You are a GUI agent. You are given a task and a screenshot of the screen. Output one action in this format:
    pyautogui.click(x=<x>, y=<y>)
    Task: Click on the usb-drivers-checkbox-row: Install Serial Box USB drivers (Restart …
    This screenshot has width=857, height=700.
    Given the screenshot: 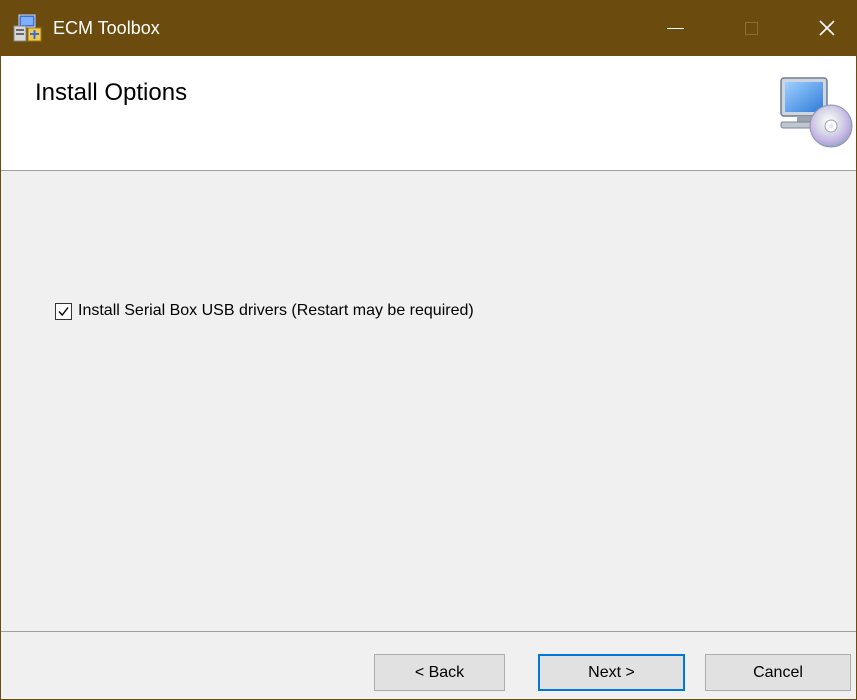 What is the action you would take?
    pyautogui.click(x=264, y=311)
    